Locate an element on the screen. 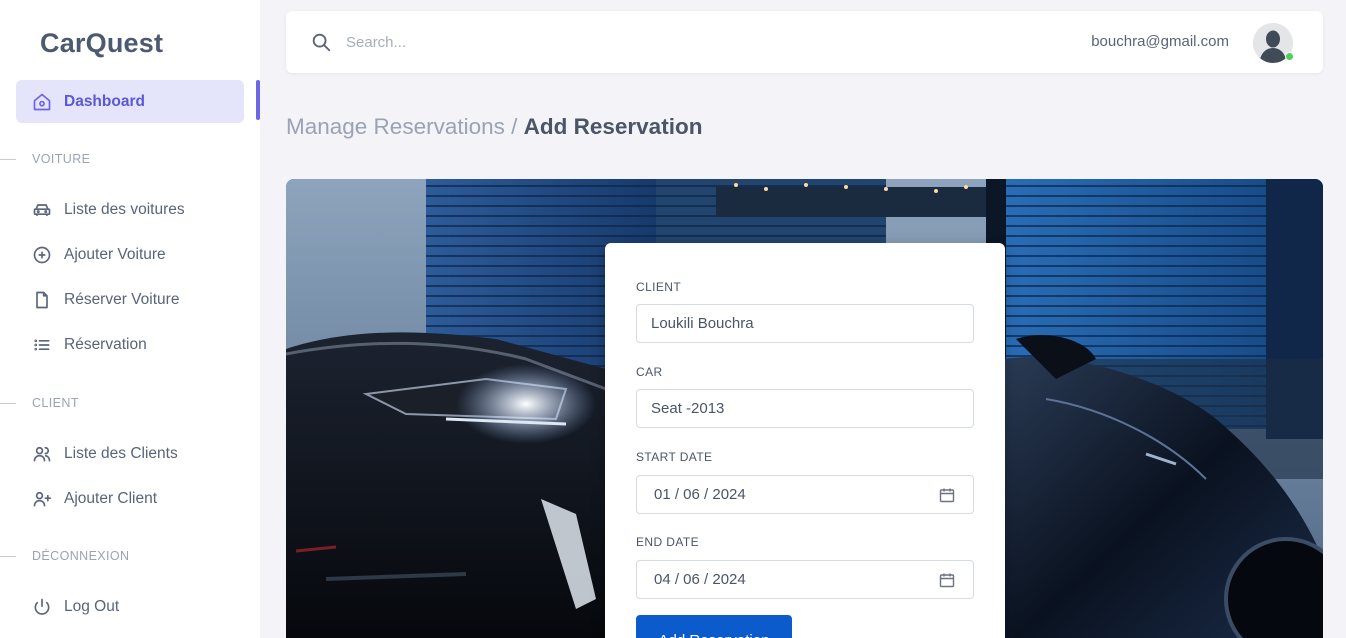 The height and width of the screenshot is (638, 1346). avatar is located at coordinates (1273, 43).